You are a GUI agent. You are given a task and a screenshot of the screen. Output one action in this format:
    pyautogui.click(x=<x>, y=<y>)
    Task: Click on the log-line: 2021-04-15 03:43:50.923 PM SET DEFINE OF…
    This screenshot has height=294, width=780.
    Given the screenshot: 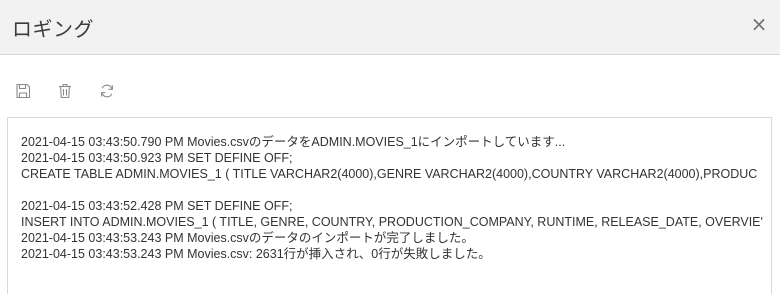 What is the action you would take?
    pyautogui.click(x=157, y=158)
    